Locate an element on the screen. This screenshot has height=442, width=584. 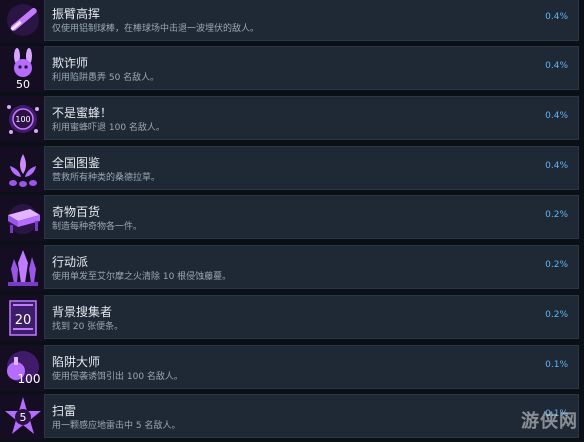
icon-counter: 20 is located at coordinates (23, 320).